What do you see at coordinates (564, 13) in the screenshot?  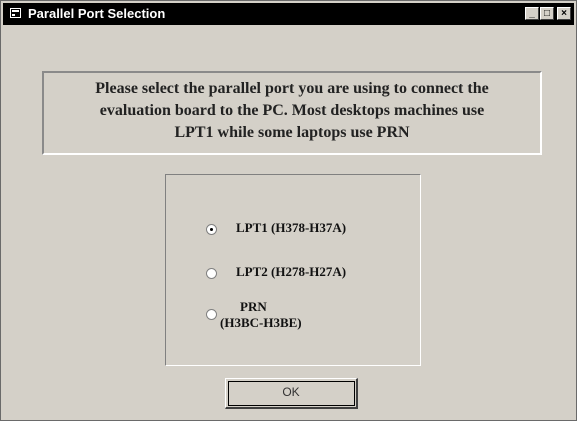 I see `close-button: ×` at bounding box center [564, 13].